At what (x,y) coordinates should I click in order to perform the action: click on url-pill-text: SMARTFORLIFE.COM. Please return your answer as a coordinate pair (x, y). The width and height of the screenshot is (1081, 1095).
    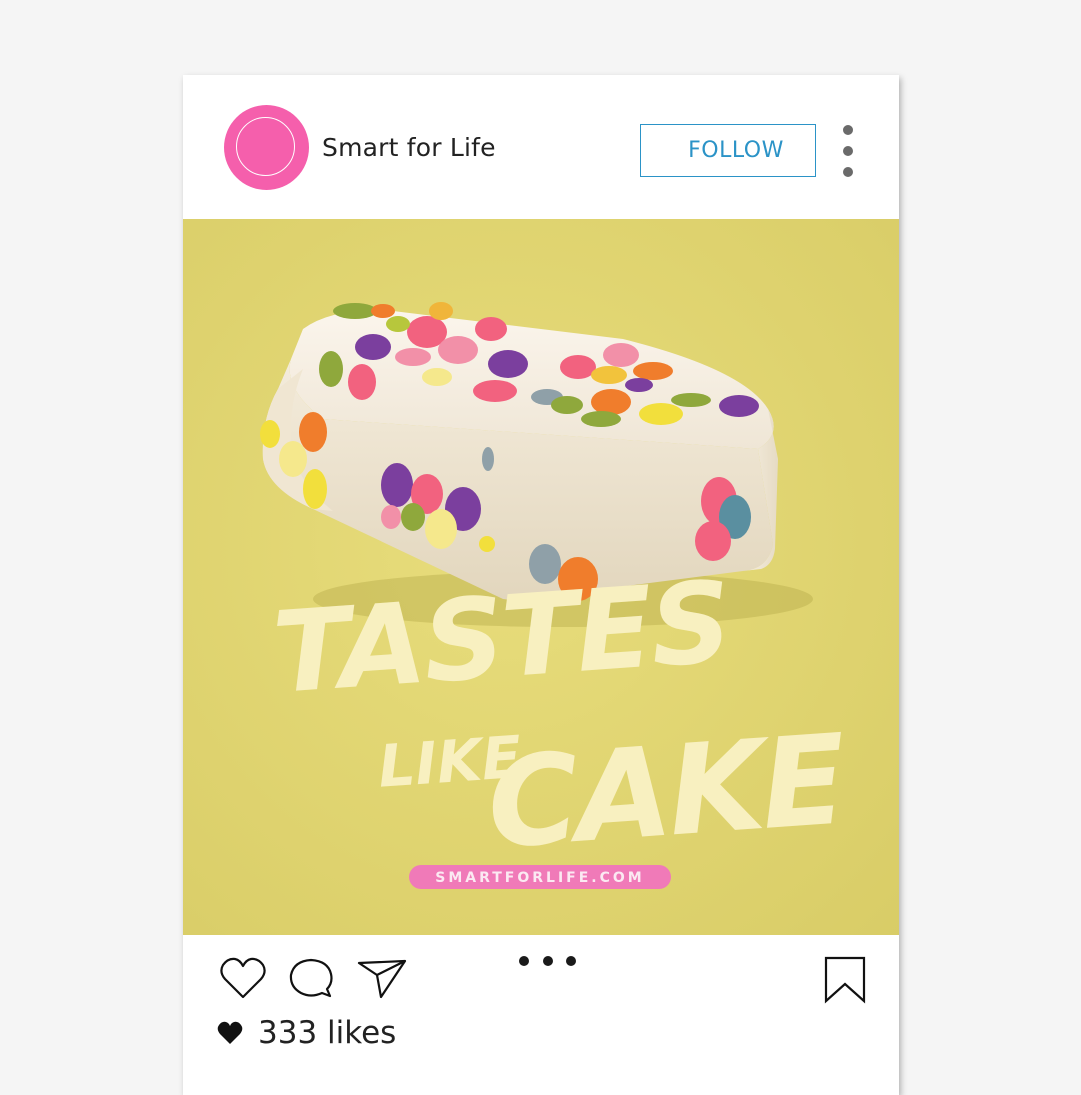
    Looking at the image, I should click on (539, 878).